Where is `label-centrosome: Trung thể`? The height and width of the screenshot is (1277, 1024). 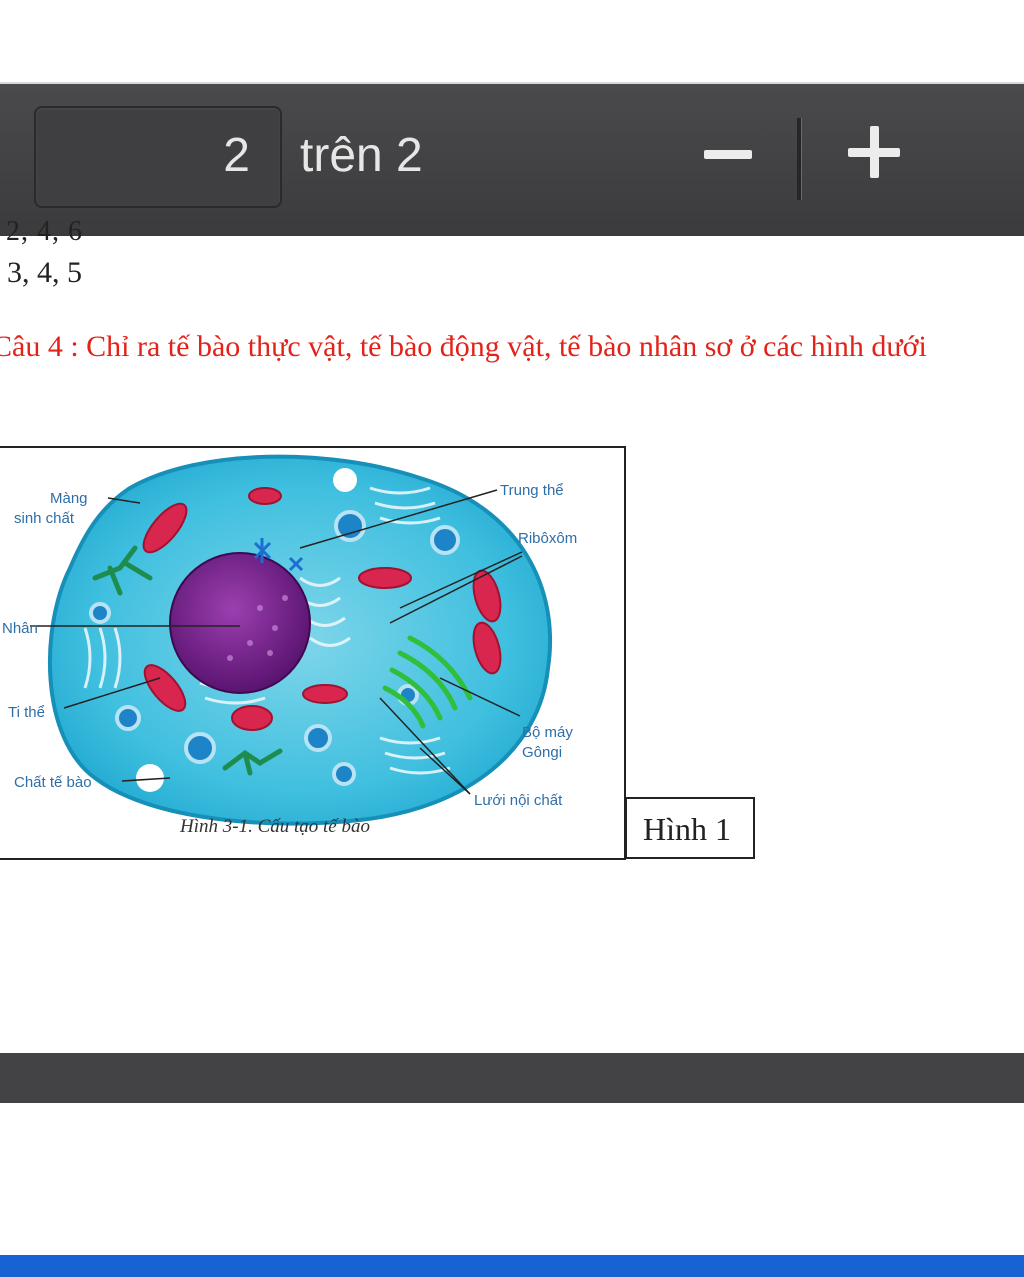 label-centrosome: Trung thể is located at coordinates (532, 490).